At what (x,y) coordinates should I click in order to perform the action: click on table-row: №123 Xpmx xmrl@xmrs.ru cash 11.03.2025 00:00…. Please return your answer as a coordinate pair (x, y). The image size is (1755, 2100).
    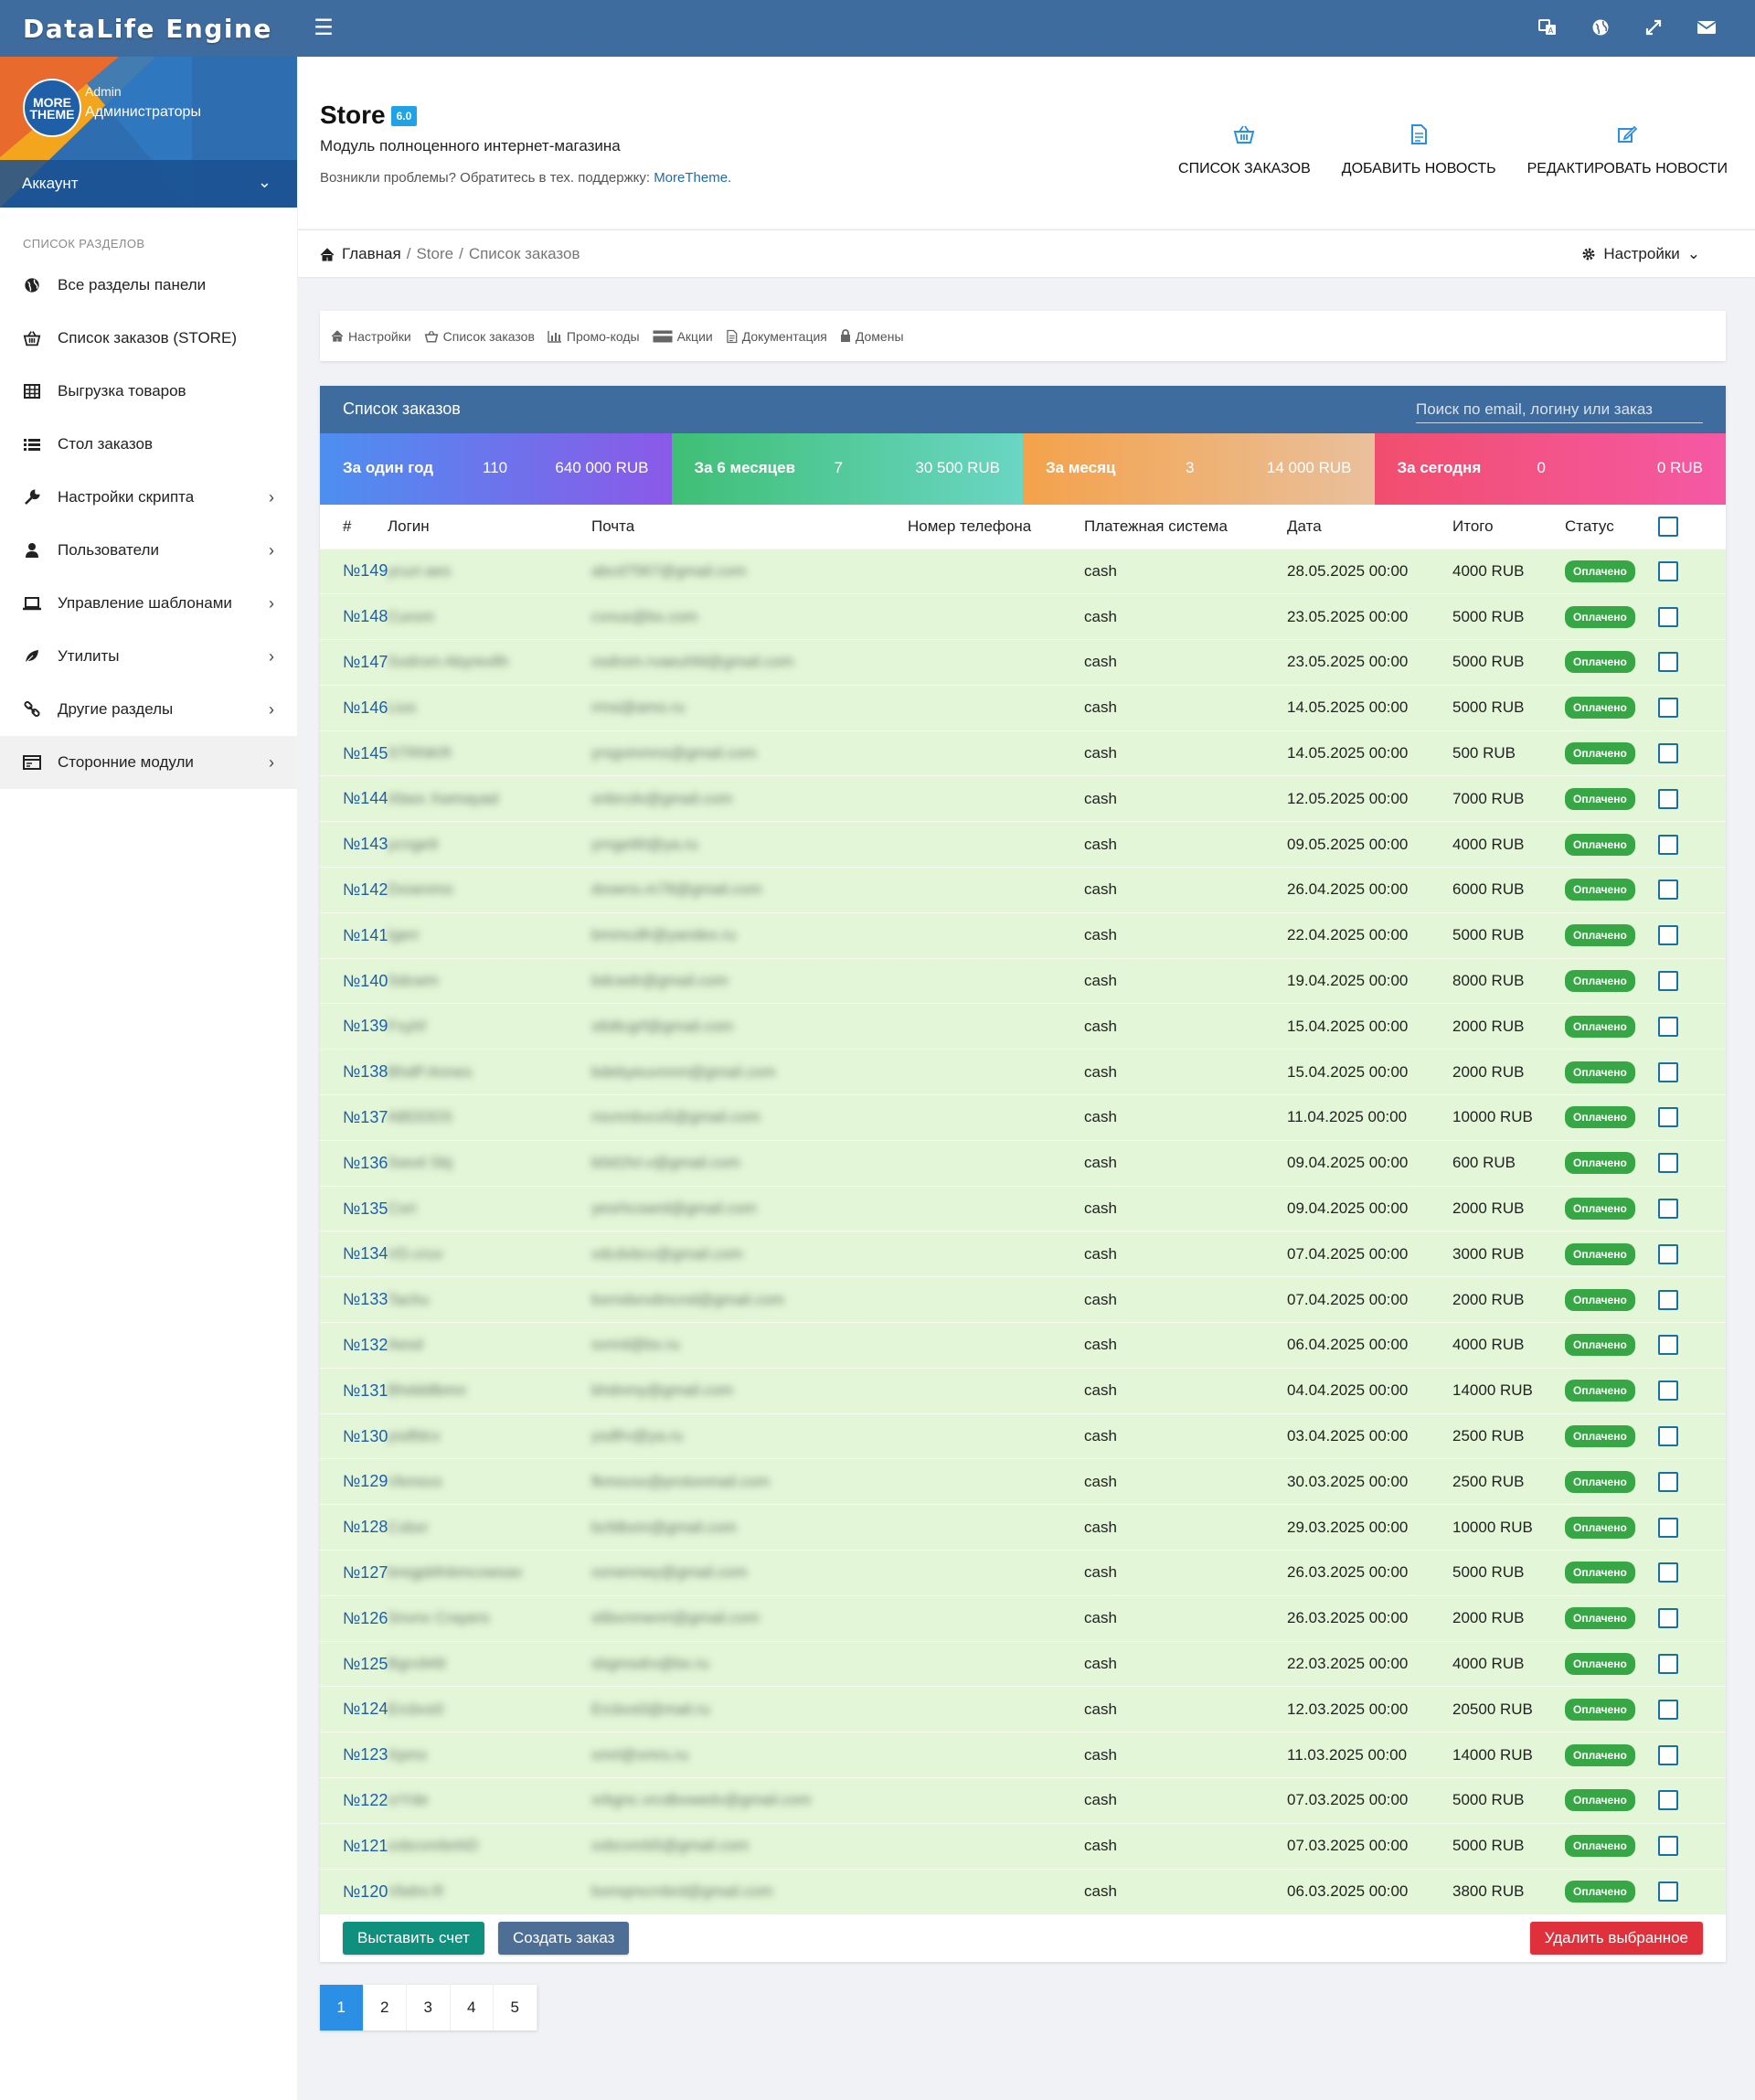
    Looking at the image, I should click on (1023, 1755).